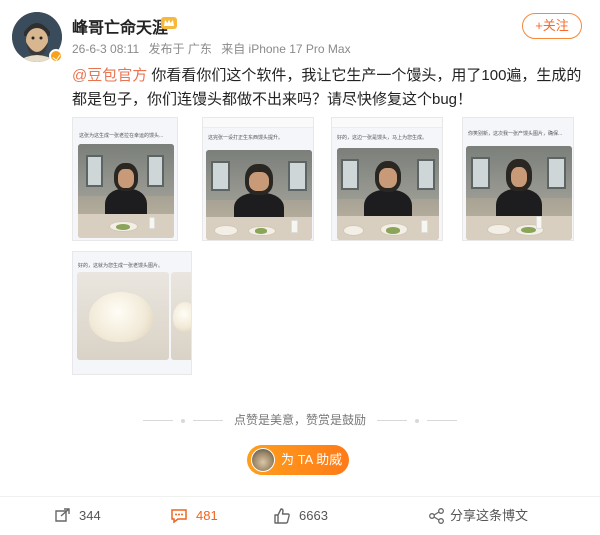 This screenshot has height=535, width=600. I want to click on follow-button: +关注, so click(552, 26).